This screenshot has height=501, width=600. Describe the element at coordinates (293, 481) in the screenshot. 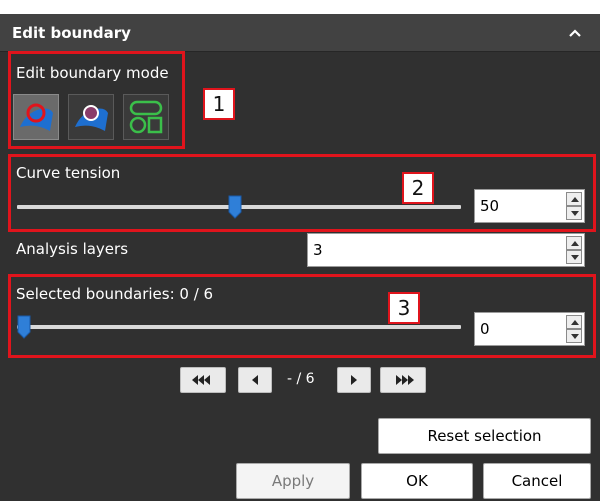

I see `apply-button: Apply` at that location.